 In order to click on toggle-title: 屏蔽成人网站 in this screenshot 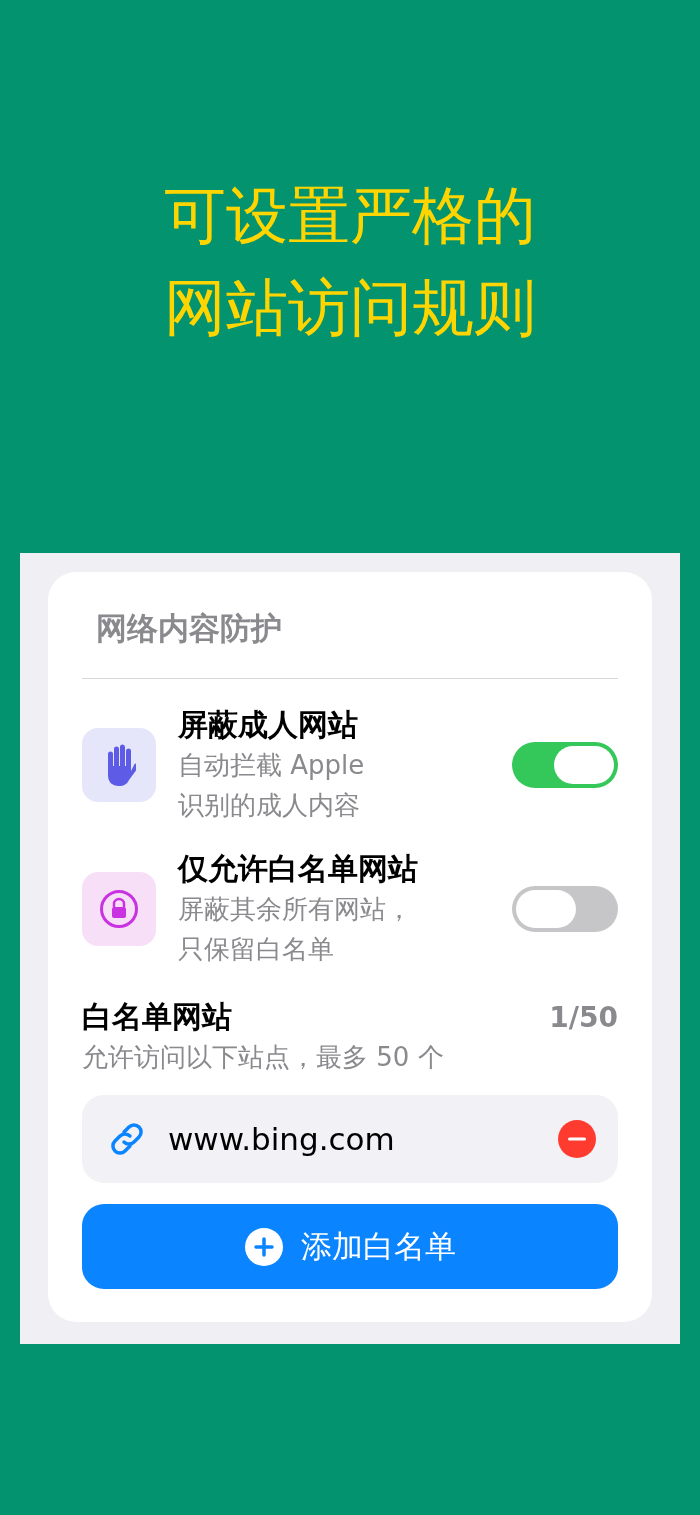, I will do `click(268, 725)`.